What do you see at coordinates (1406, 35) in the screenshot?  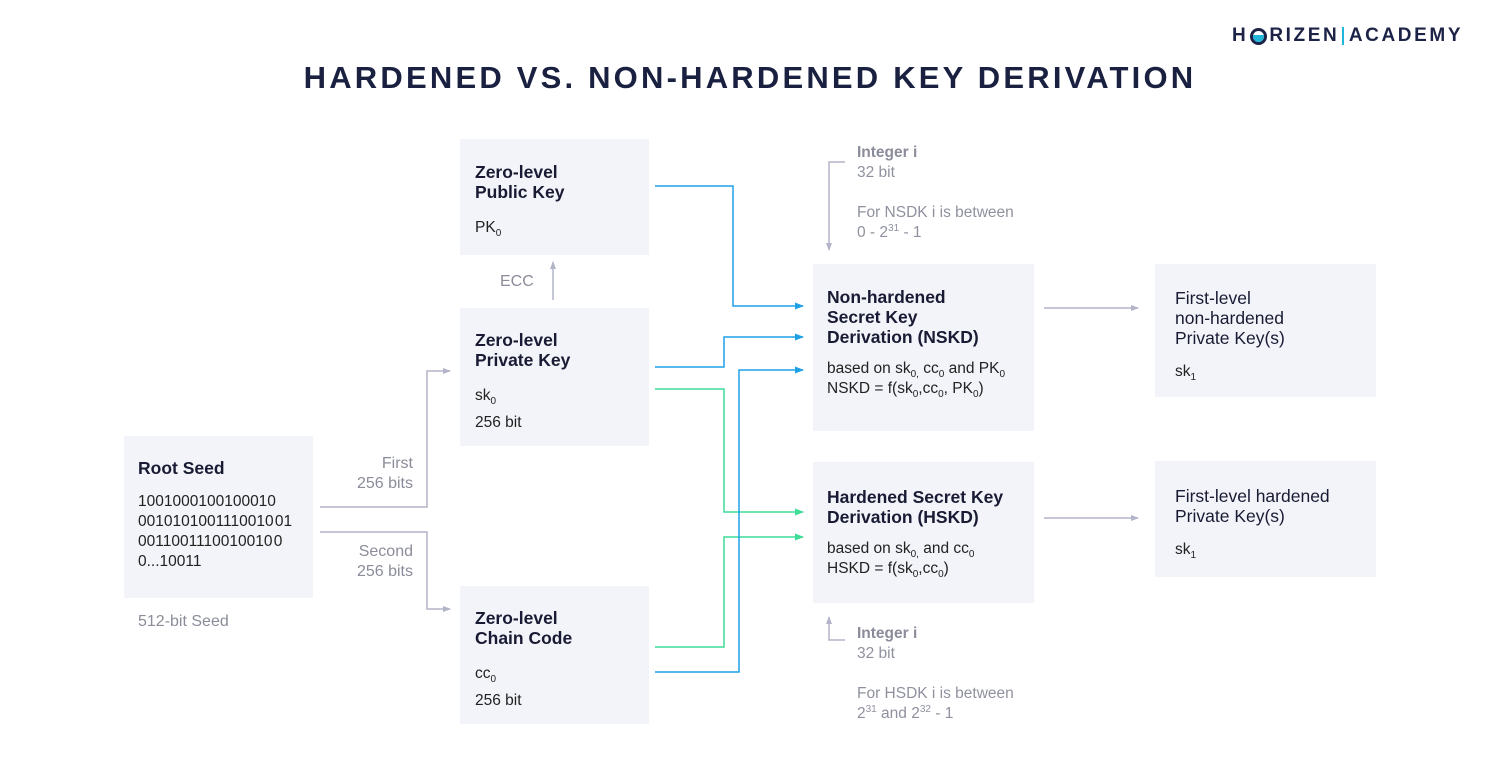 I see `logo-word-academy: ACADEMY` at bounding box center [1406, 35].